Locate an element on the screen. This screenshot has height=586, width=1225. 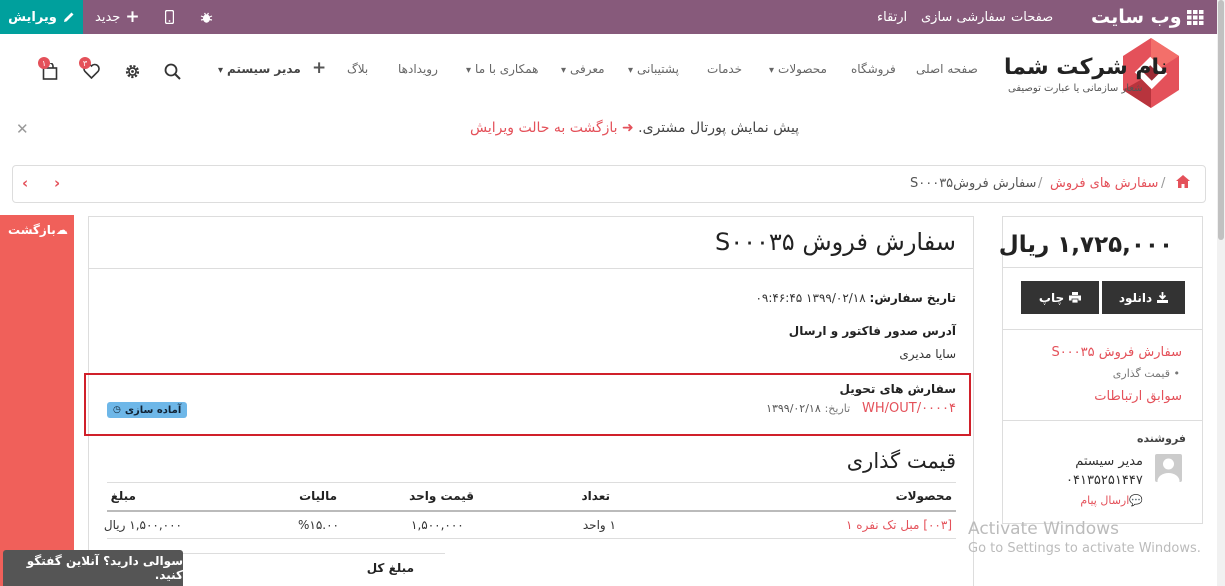
breadcrumb-current: سفارش فروشS۰۰۰۳۵ is located at coordinates (973, 183).